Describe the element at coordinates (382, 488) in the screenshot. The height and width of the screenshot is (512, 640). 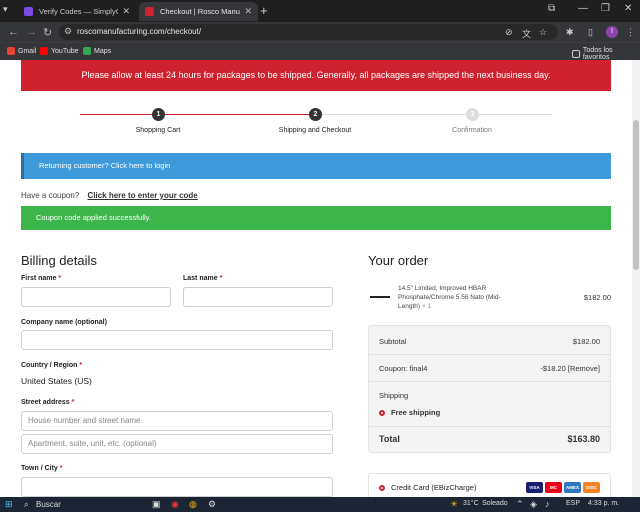
I see `credit-card-radio` at that location.